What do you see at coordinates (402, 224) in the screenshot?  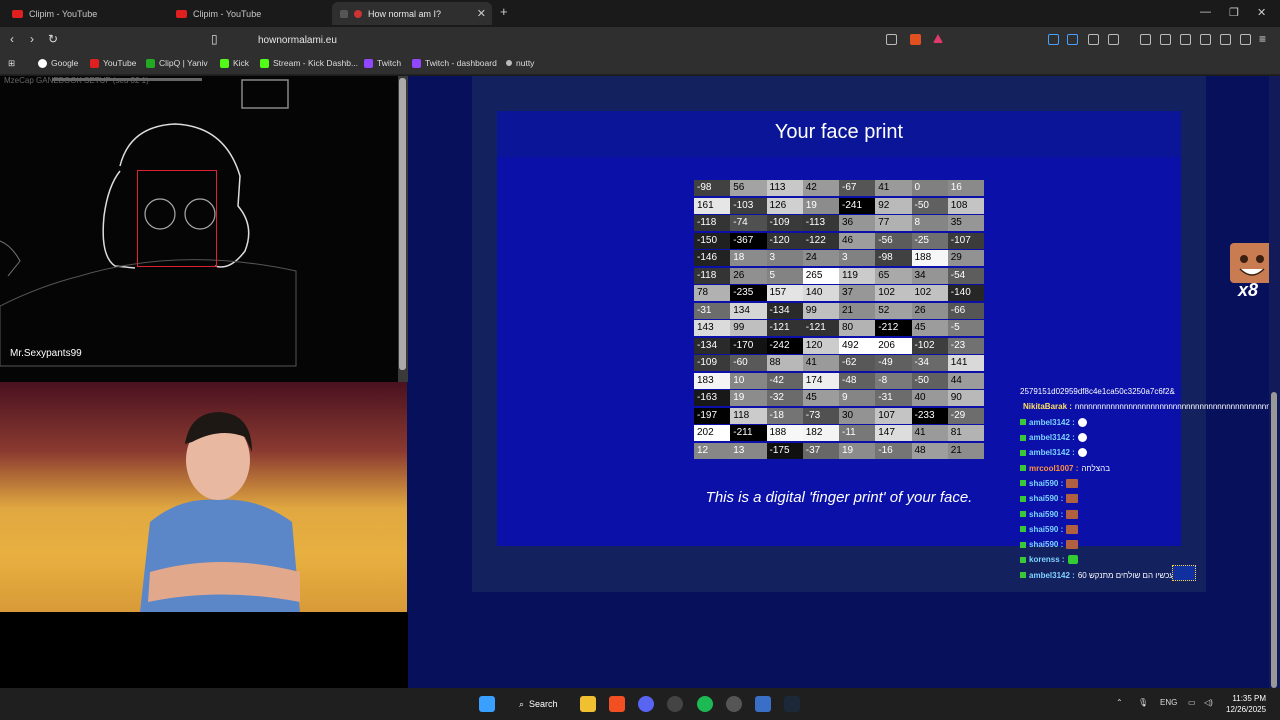 I see `webcam-scroll-thumb` at bounding box center [402, 224].